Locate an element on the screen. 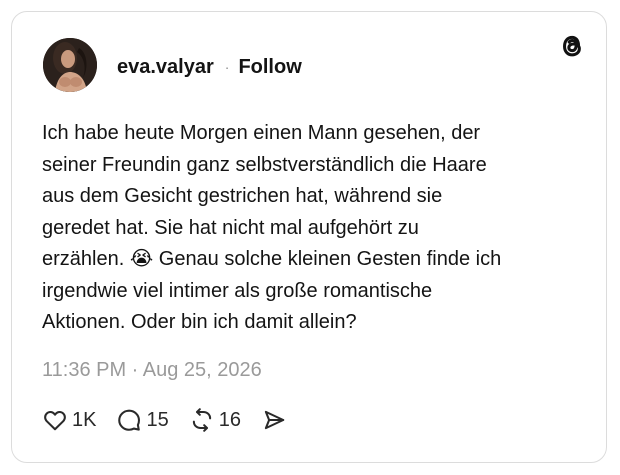  avatar is located at coordinates (70, 65).